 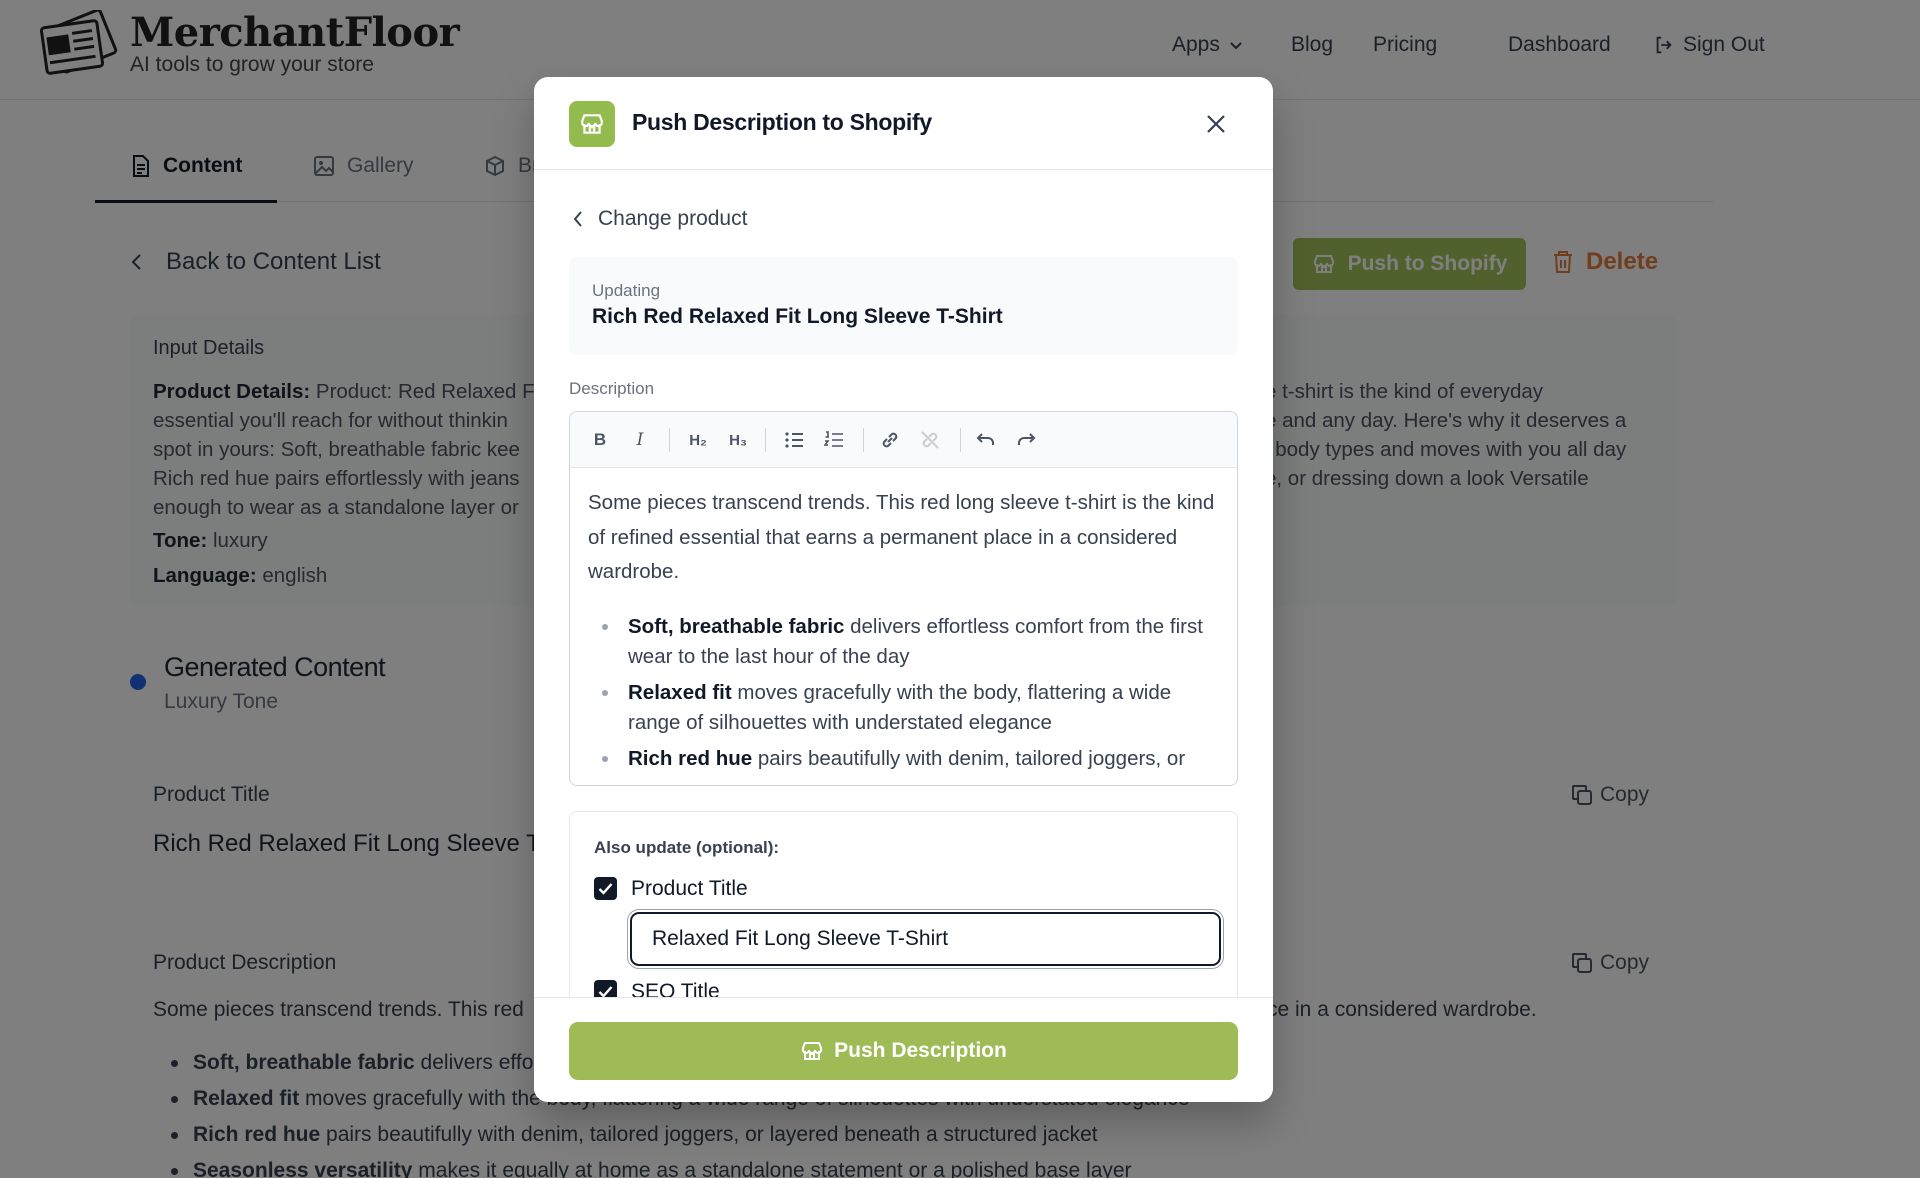 I want to click on modal-title: Push Description to Shopify, so click(x=782, y=122).